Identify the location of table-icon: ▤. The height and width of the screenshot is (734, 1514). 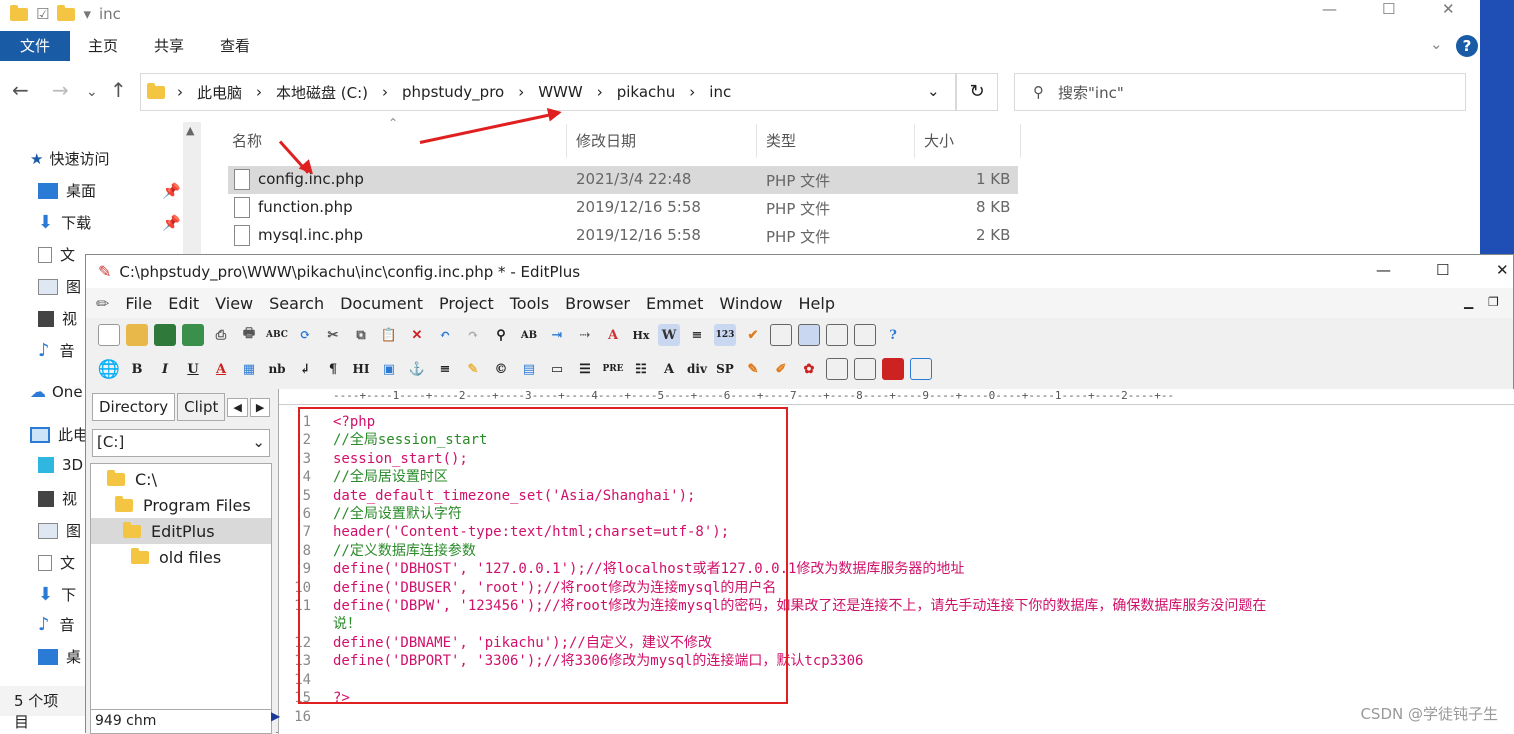
(529, 369).